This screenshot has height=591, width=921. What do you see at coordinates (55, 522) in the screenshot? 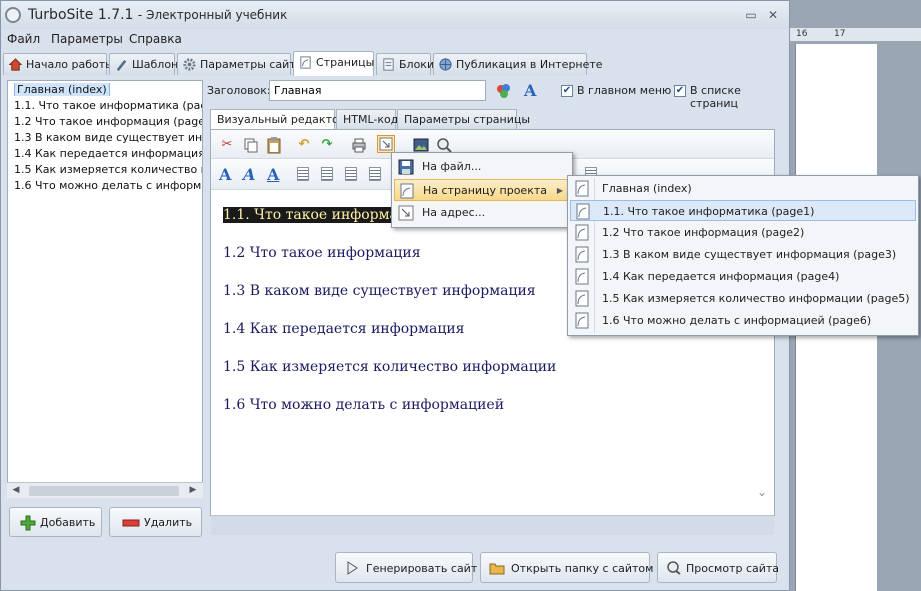
I see `add-page-button: Добавить` at bounding box center [55, 522].